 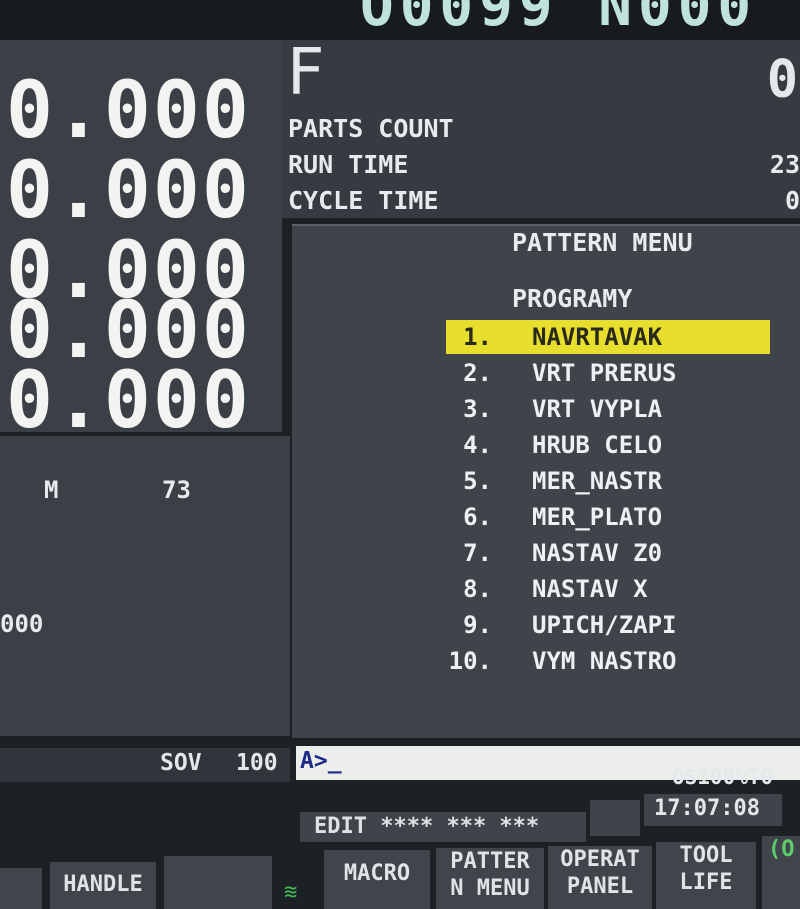 I want to click on m-code-value: 73, so click(x=176, y=490).